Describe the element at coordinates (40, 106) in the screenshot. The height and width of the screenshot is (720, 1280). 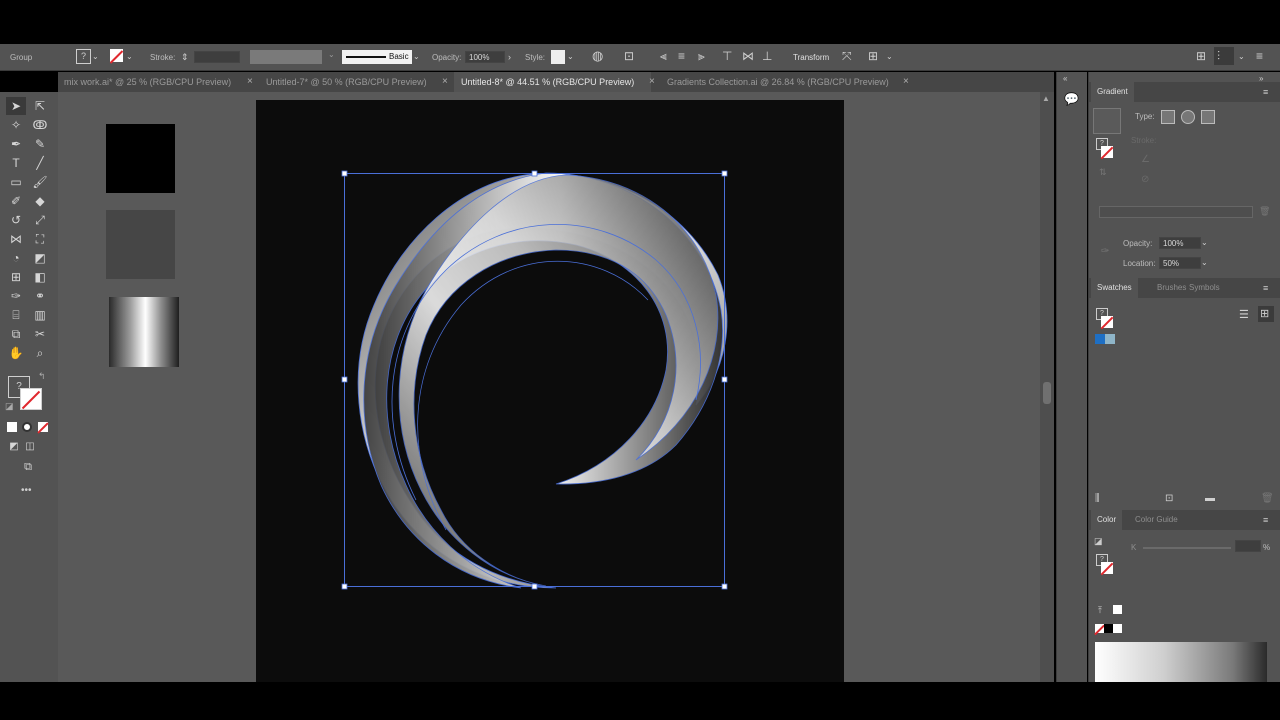
I see `direct-selection-tool-icon: ⇱` at that location.